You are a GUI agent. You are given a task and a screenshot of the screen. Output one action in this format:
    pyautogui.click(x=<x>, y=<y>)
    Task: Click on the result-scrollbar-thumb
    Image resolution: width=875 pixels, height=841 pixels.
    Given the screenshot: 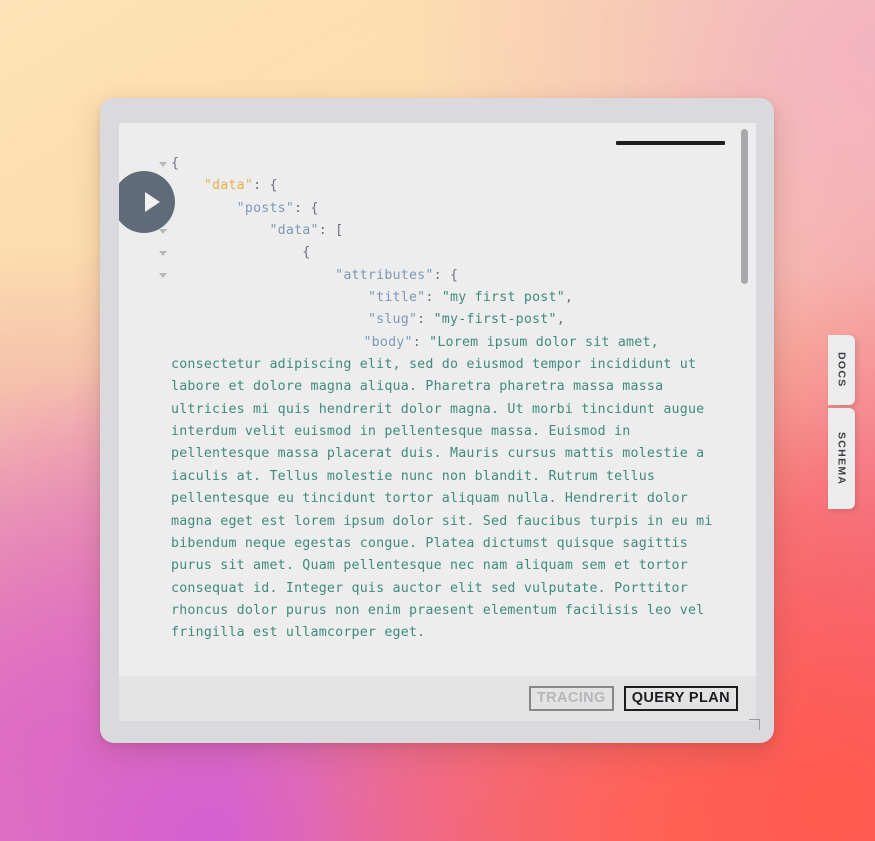 What is the action you would take?
    pyautogui.click(x=744, y=206)
    